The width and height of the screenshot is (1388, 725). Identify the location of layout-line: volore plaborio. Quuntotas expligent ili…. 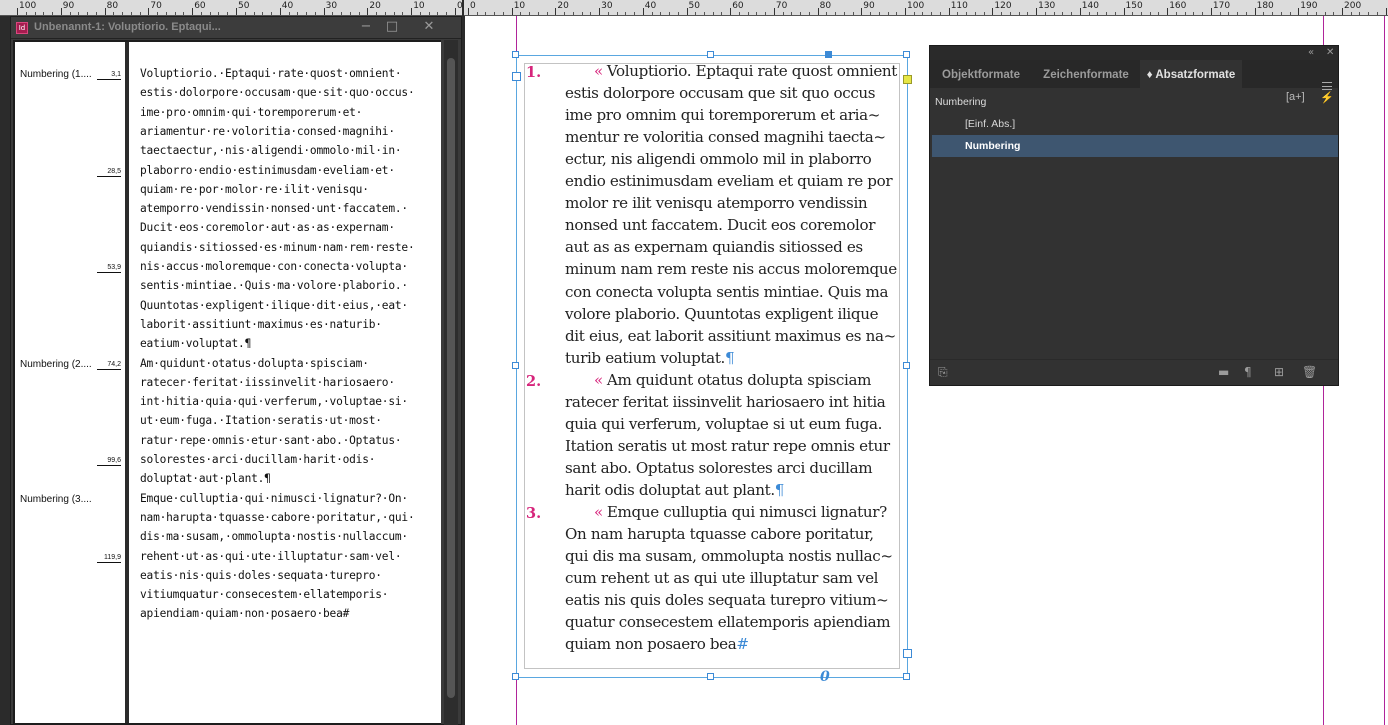
(735, 314).